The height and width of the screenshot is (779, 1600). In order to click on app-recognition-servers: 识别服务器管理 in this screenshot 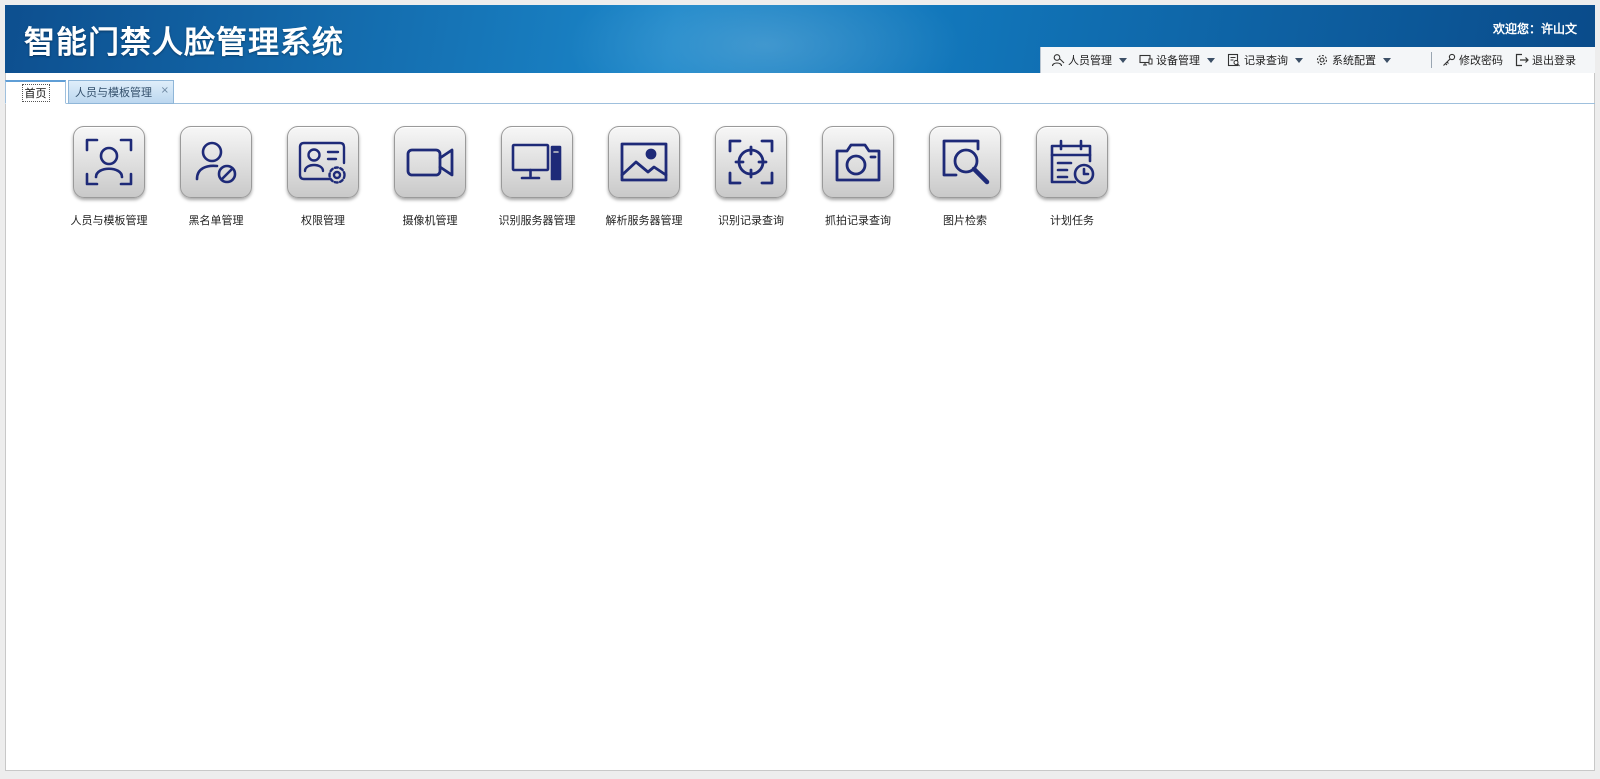, I will do `click(537, 177)`.